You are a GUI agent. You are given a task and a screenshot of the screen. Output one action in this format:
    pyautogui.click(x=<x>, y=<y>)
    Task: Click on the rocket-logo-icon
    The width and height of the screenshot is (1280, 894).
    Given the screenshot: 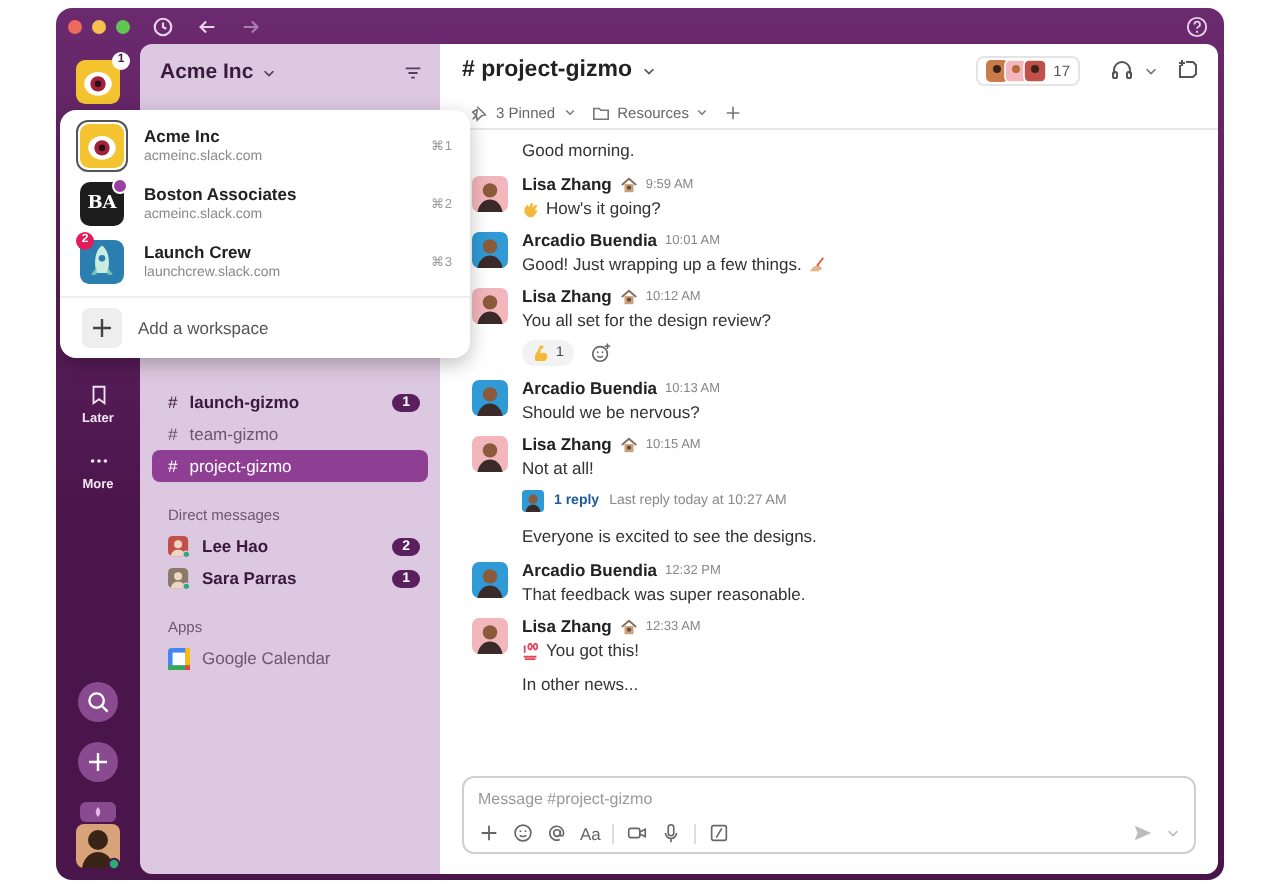 What is the action you would take?
    pyautogui.click(x=102, y=261)
    